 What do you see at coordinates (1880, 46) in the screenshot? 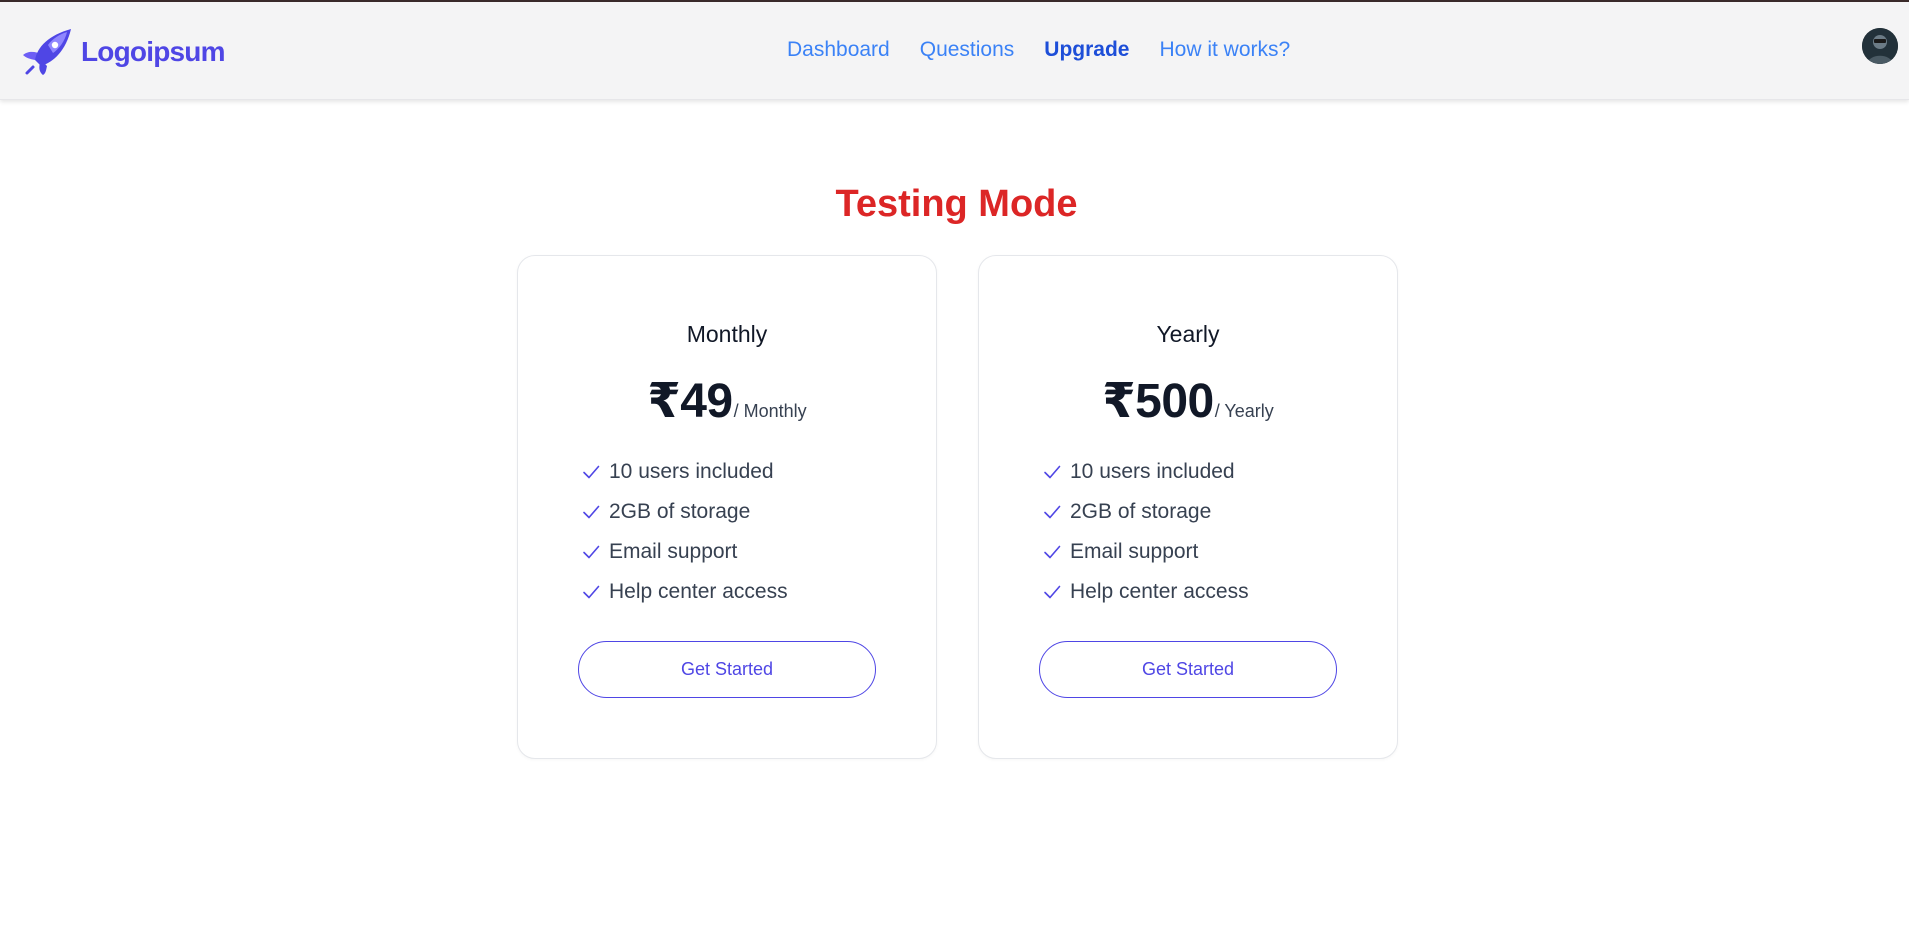
I see `user-avatar` at bounding box center [1880, 46].